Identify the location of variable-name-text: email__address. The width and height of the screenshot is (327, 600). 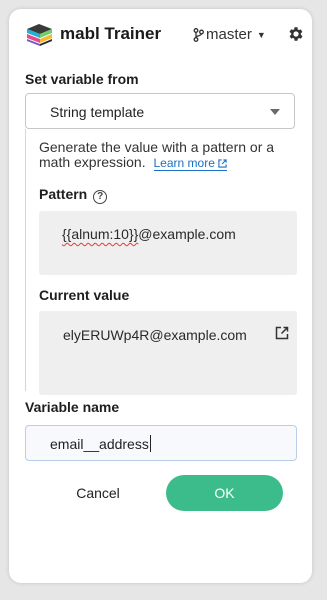
(99, 444).